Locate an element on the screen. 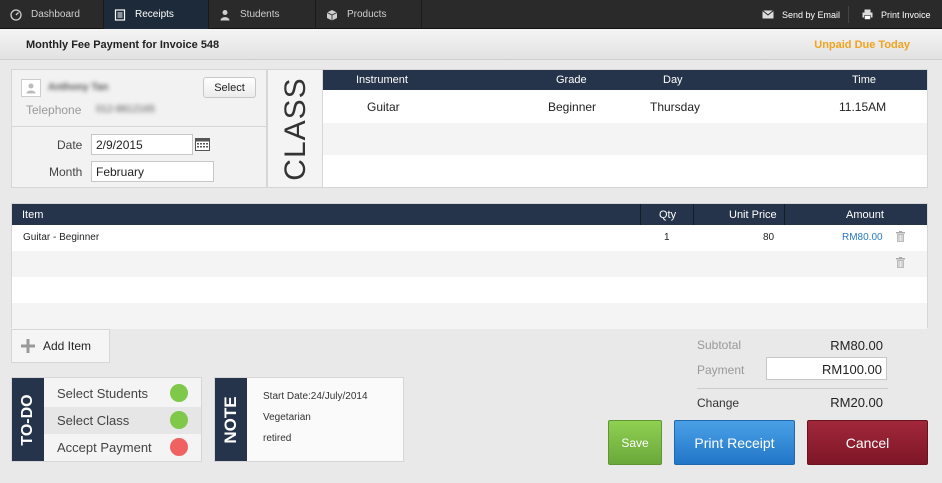 This screenshot has width=942, height=483. print-invoice-button: Print Invoice is located at coordinates (896, 14).